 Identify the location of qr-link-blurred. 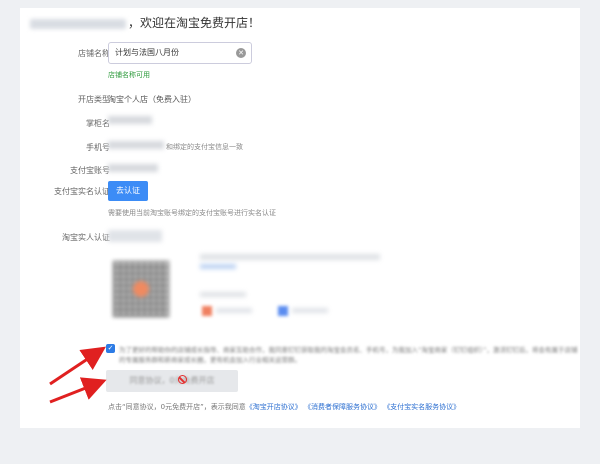
(218, 266).